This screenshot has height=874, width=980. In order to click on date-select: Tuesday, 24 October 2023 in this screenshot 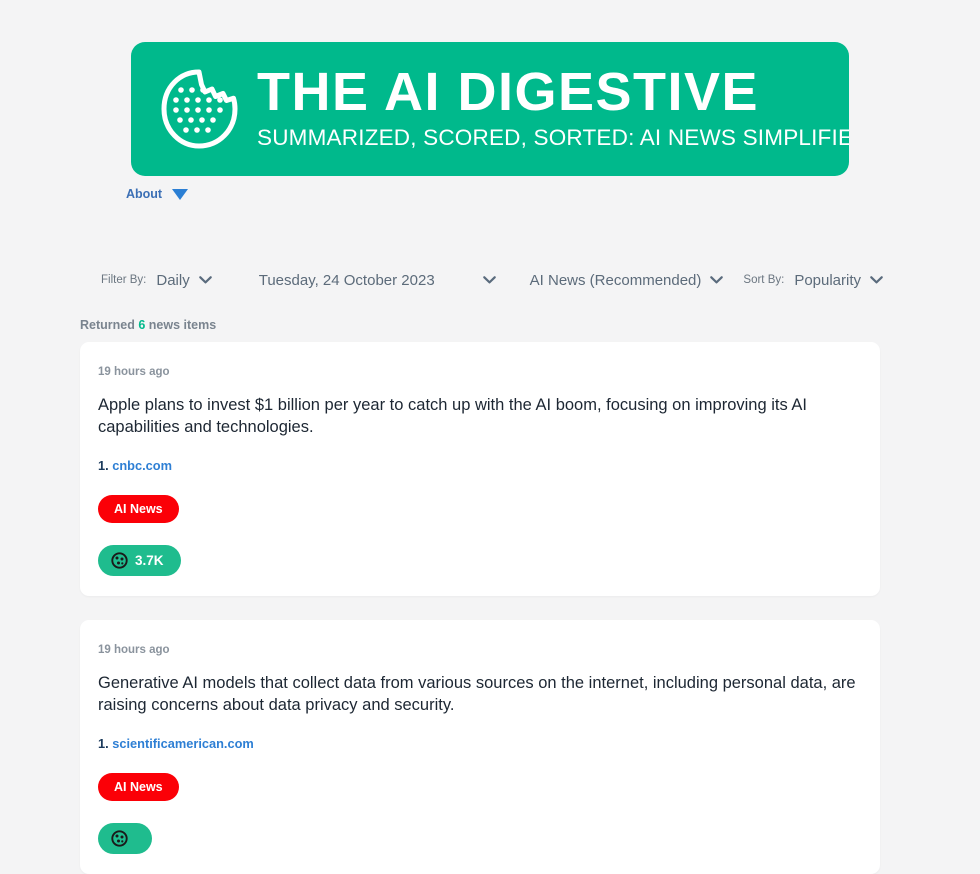, I will do `click(377, 280)`.